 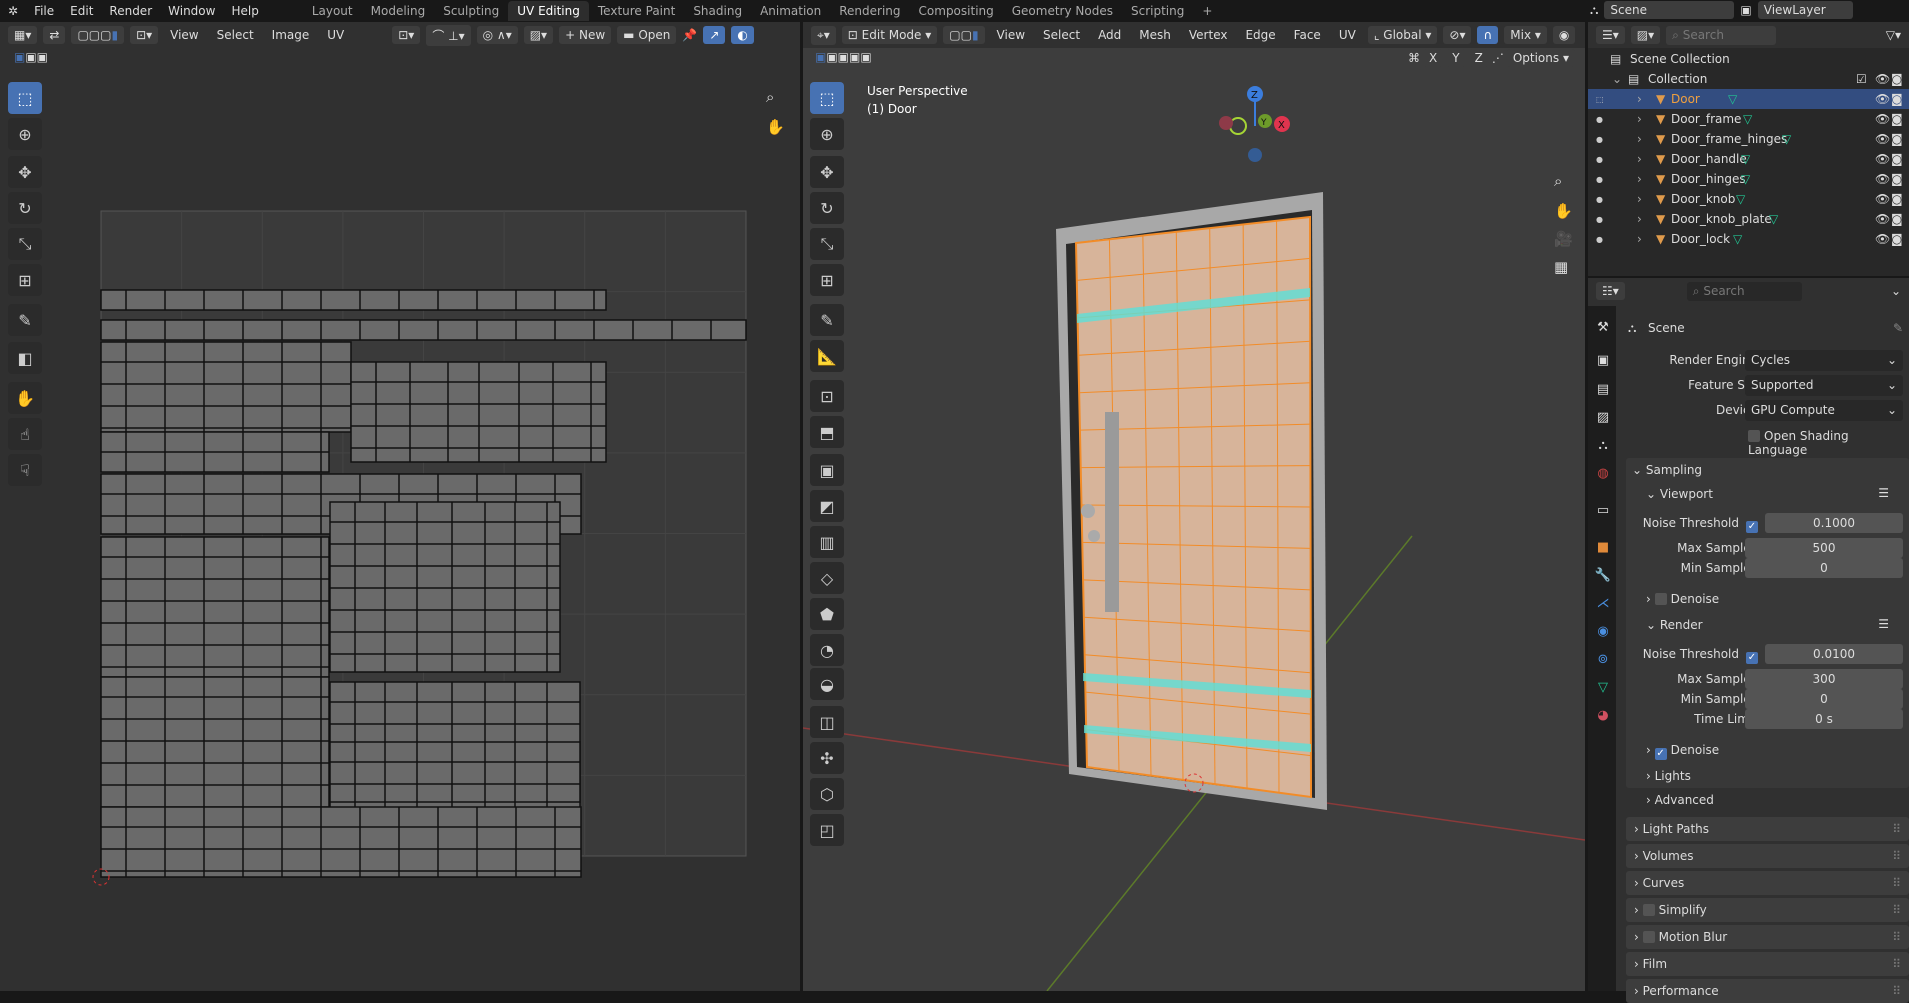 What do you see at coordinates (1610, 35) in the screenshot?
I see `outliner-editor-type: ☰▾` at bounding box center [1610, 35].